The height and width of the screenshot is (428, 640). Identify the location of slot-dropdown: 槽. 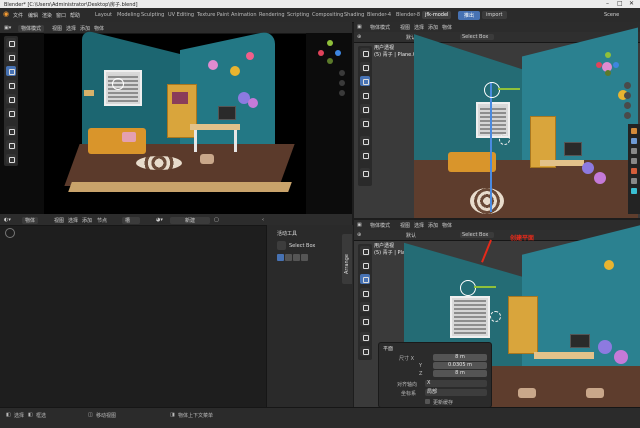
(131, 220).